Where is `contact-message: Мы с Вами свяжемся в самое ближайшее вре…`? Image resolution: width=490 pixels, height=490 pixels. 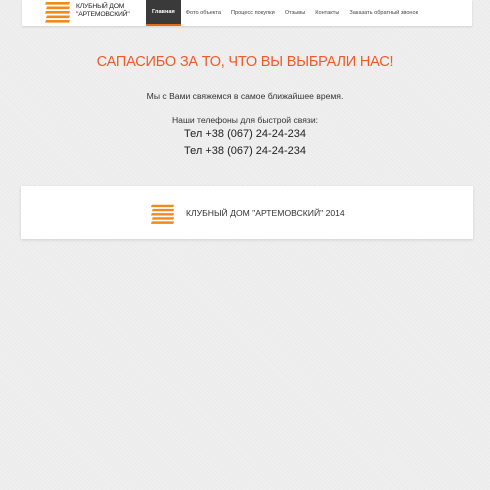 contact-message: Мы с Вами свяжемся в самое ближайшее вре… is located at coordinates (245, 96).